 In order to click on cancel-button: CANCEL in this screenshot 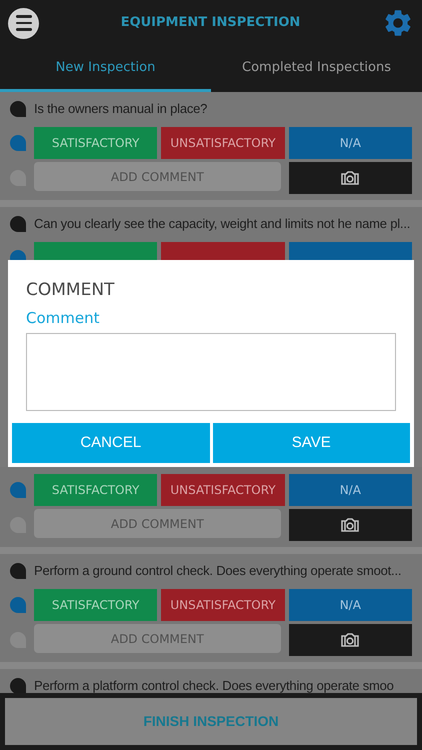, I will do `click(111, 443)`.